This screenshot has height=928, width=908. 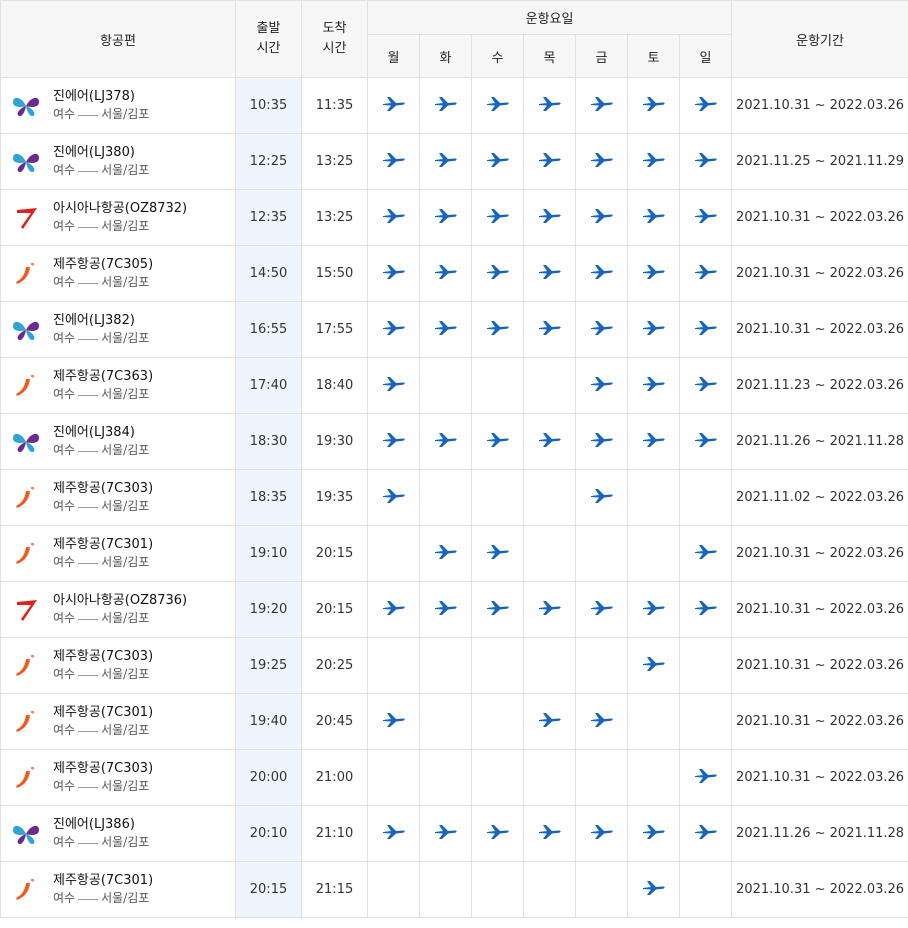 I want to click on airline-cell: 진에어(LJ382) 여수 서울/김포, so click(x=118, y=329).